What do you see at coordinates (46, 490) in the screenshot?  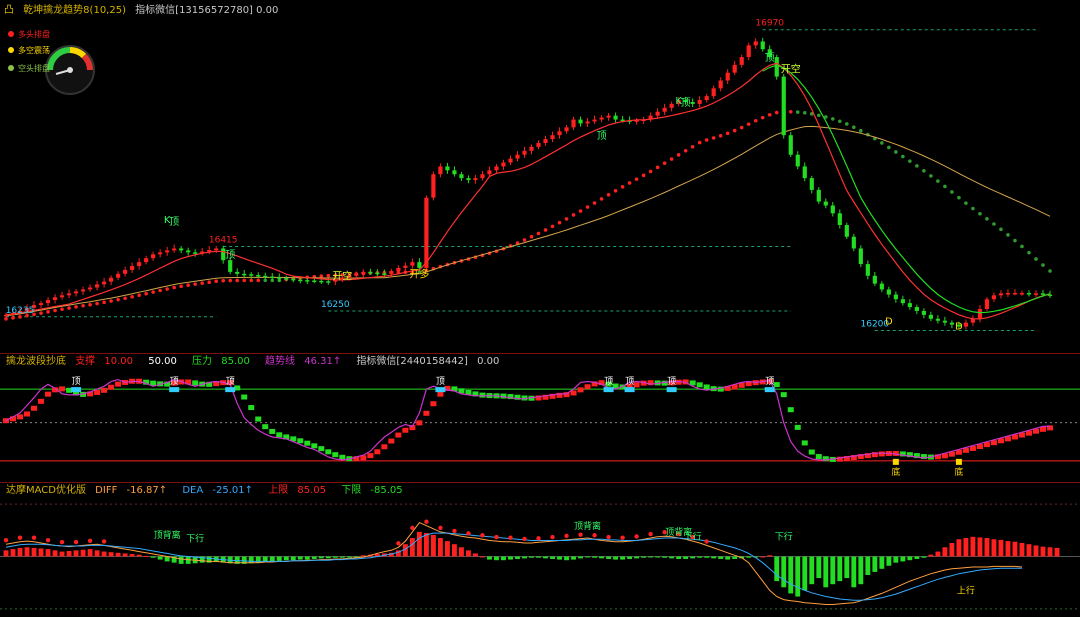 I see `macd-title: 达摩MACD优化版` at bounding box center [46, 490].